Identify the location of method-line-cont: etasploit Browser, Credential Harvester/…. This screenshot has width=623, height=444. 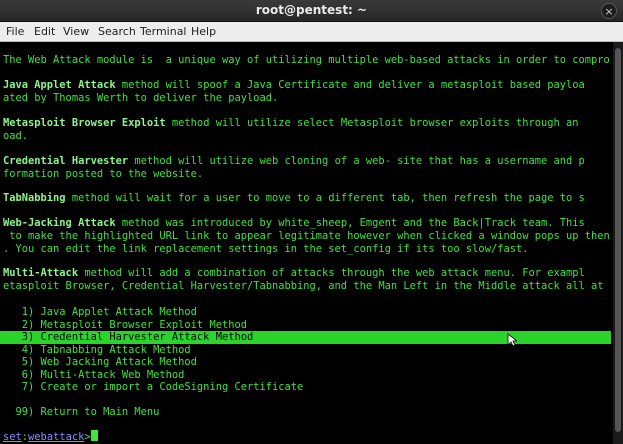
(303, 286).